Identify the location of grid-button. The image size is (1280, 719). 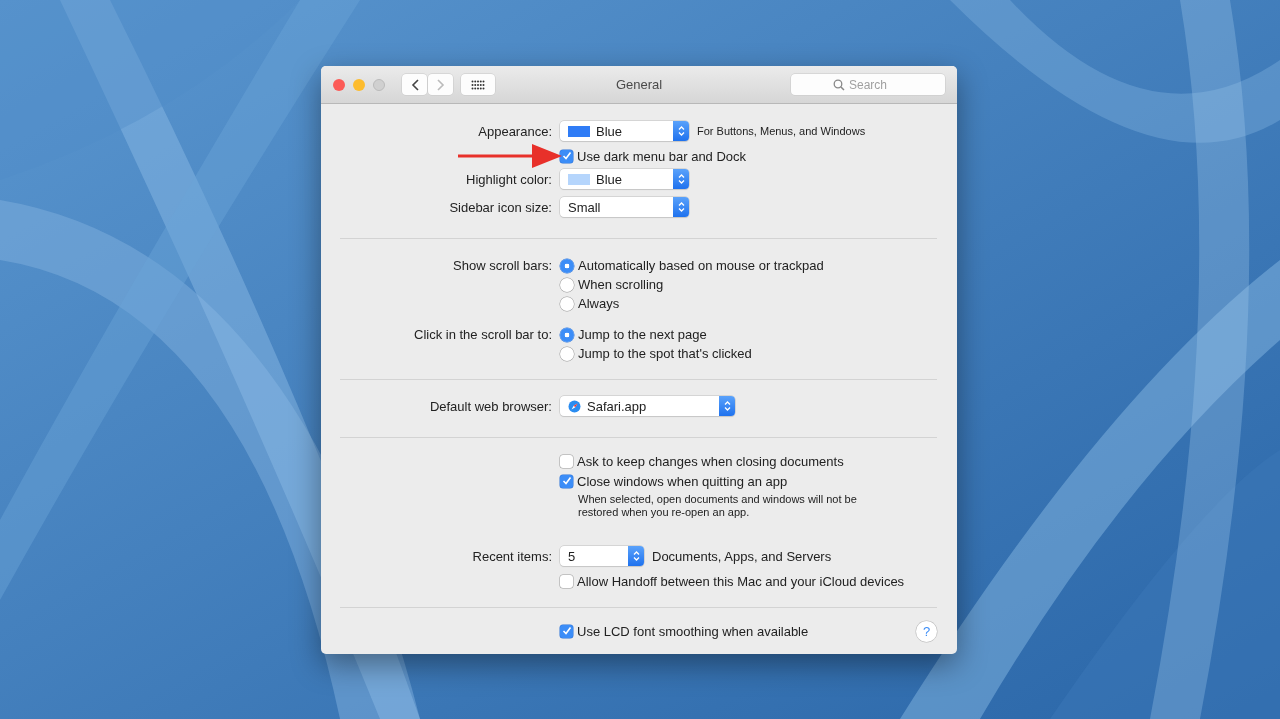
(478, 84).